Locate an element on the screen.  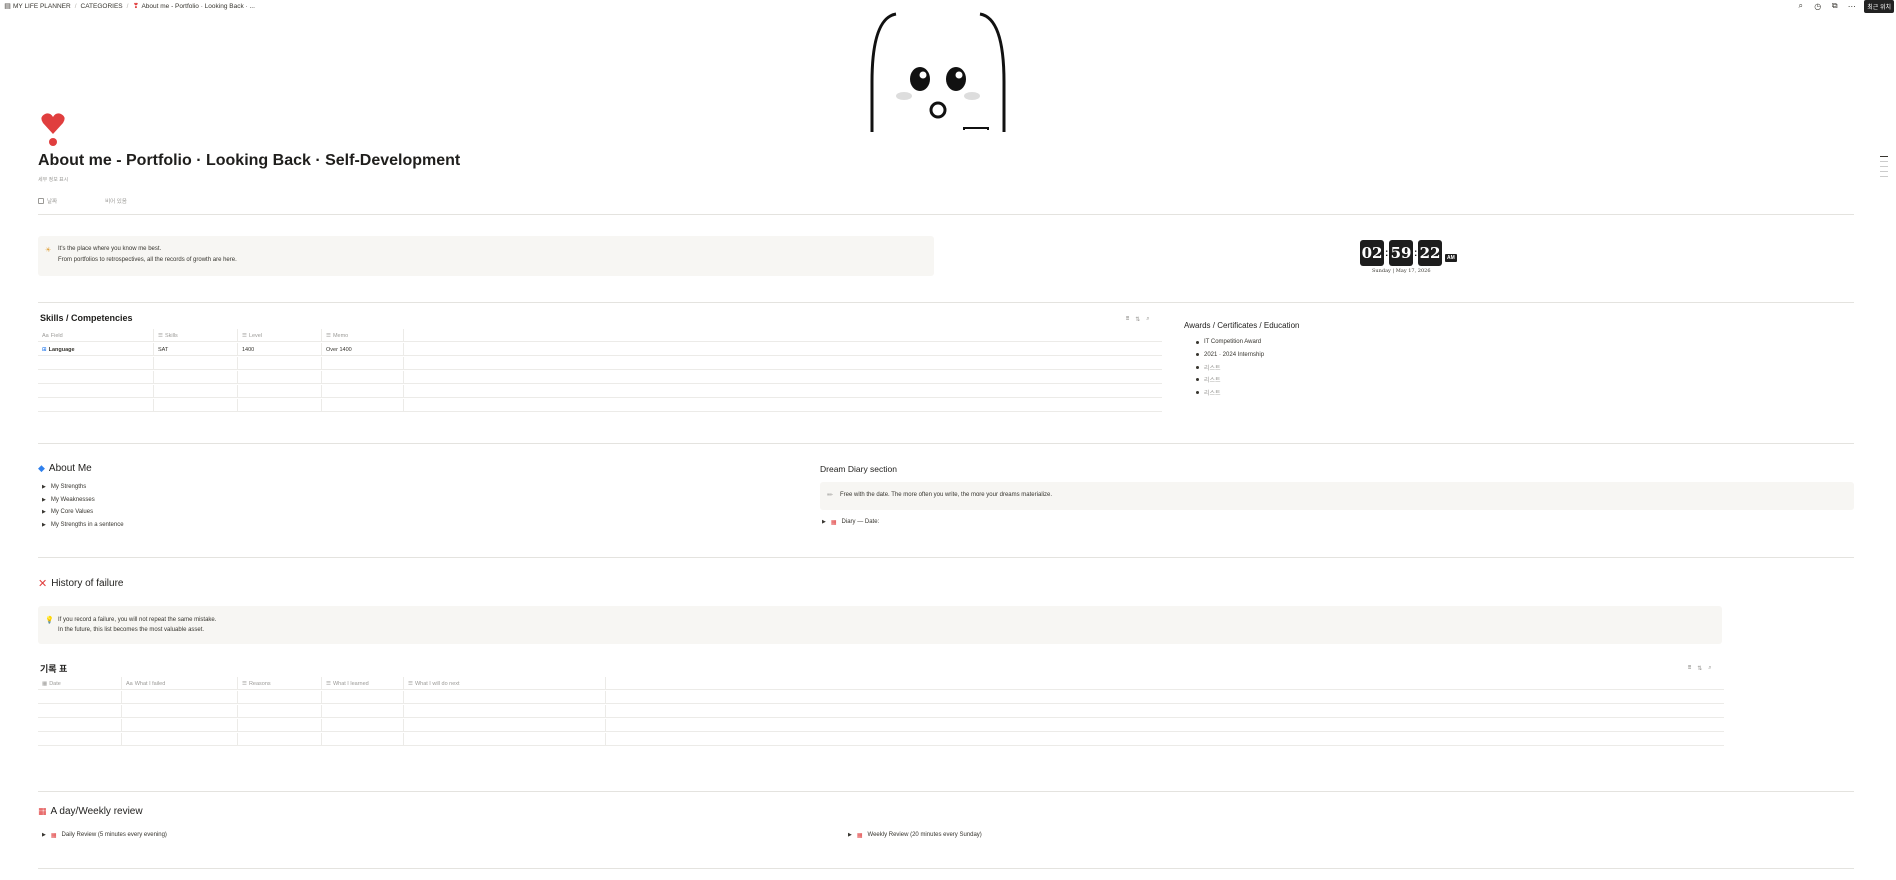
breadcrumb-item-planner: ▤ MY LIFE PLANNER is located at coordinates (37, 6).